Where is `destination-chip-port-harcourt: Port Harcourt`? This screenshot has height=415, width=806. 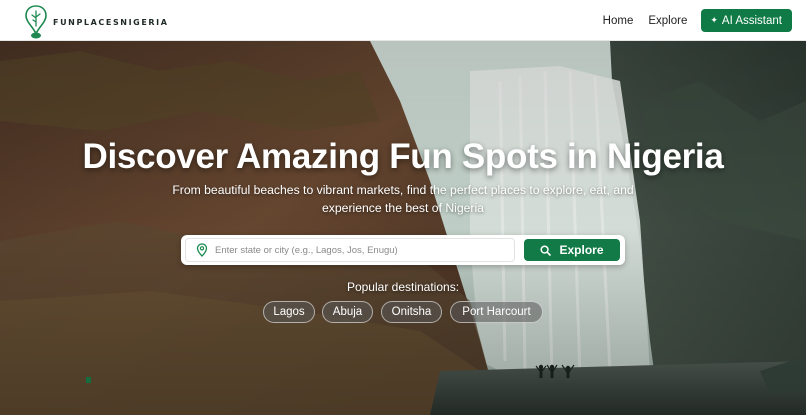 destination-chip-port-harcourt: Port Harcourt is located at coordinates (496, 312).